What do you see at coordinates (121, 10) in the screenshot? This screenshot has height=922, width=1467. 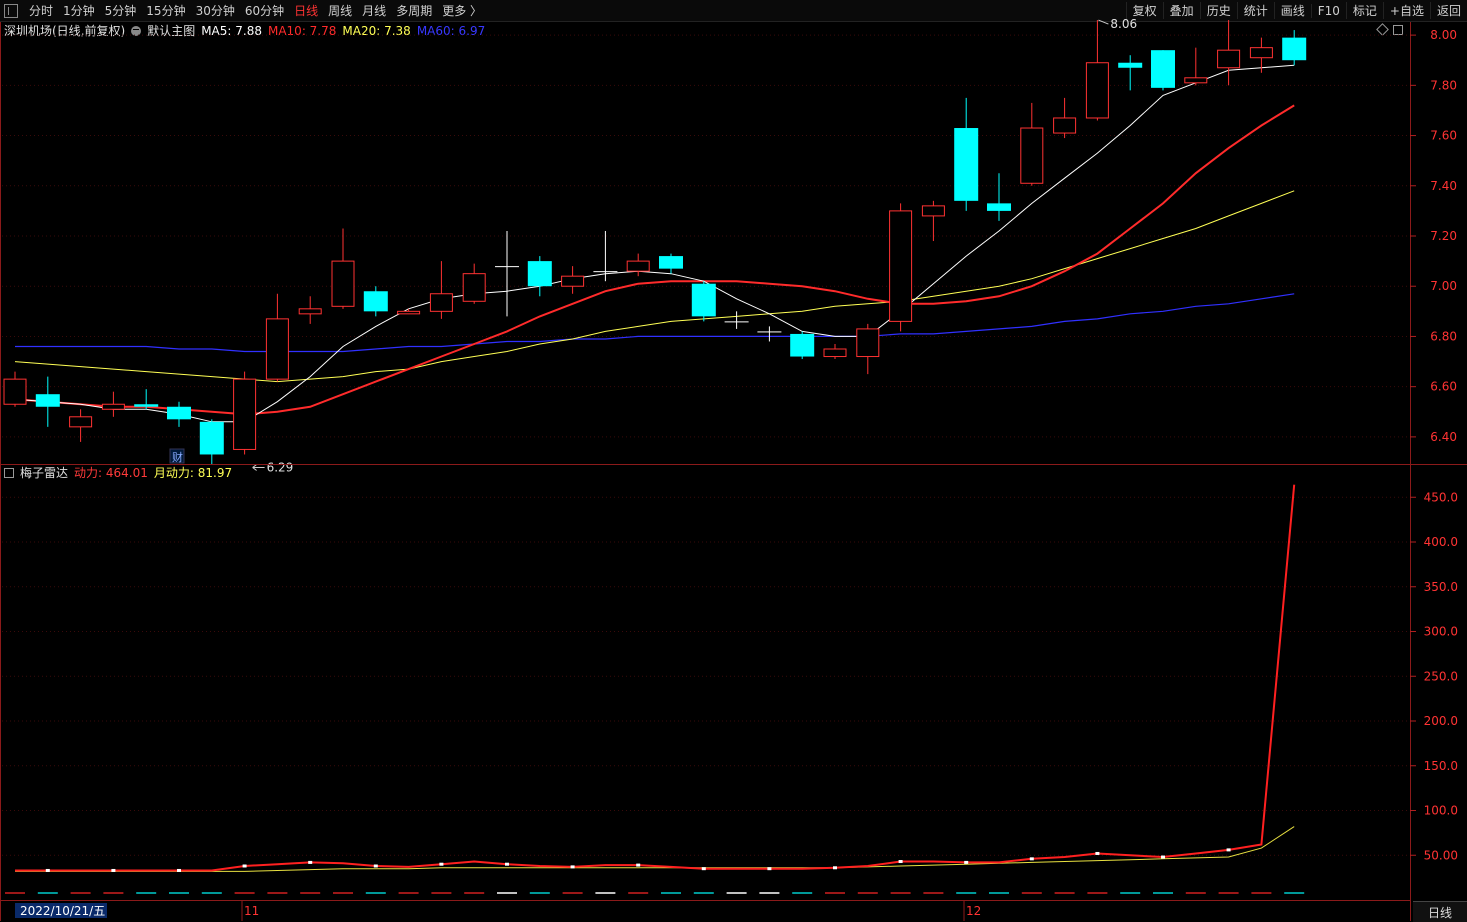 I see `period-tab-2: 5分钟` at bounding box center [121, 10].